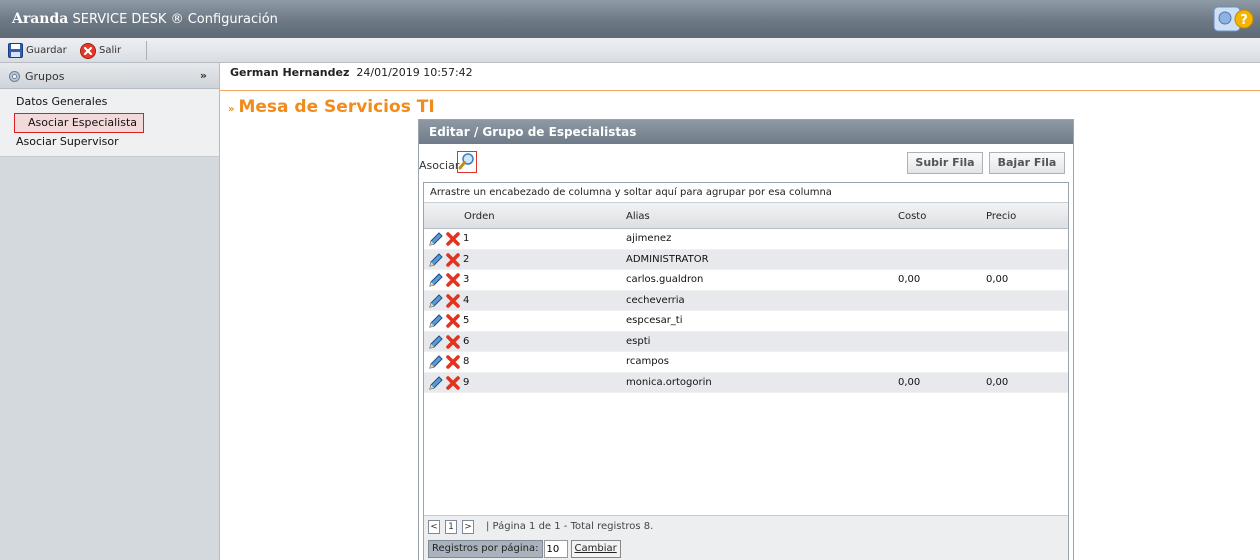  I want to click on grid-header: Orden Alias Costo Precio, so click(746, 216).